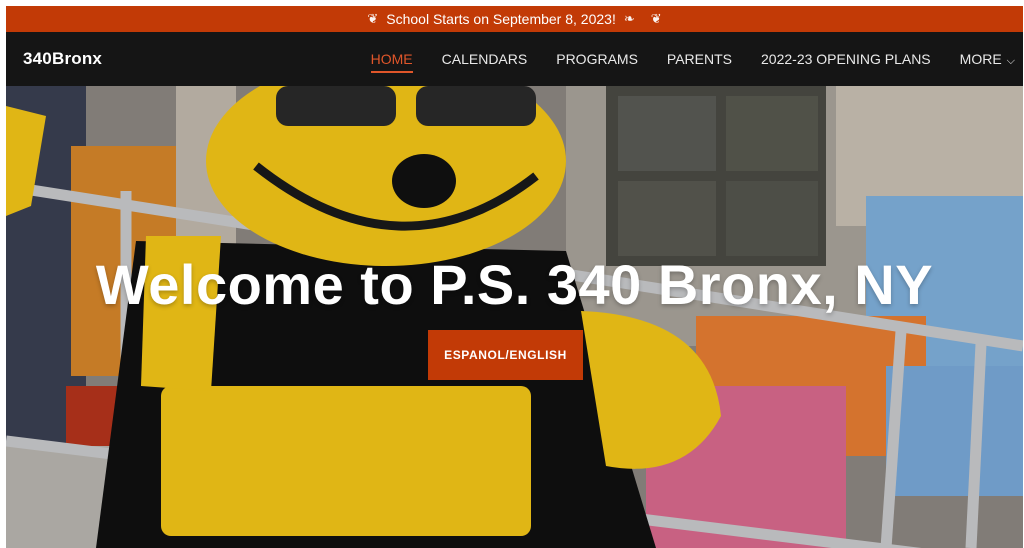 Image resolution: width=1024 pixels, height=548 pixels. I want to click on nav-item-more: MORE ⌵, so click(987, 59).